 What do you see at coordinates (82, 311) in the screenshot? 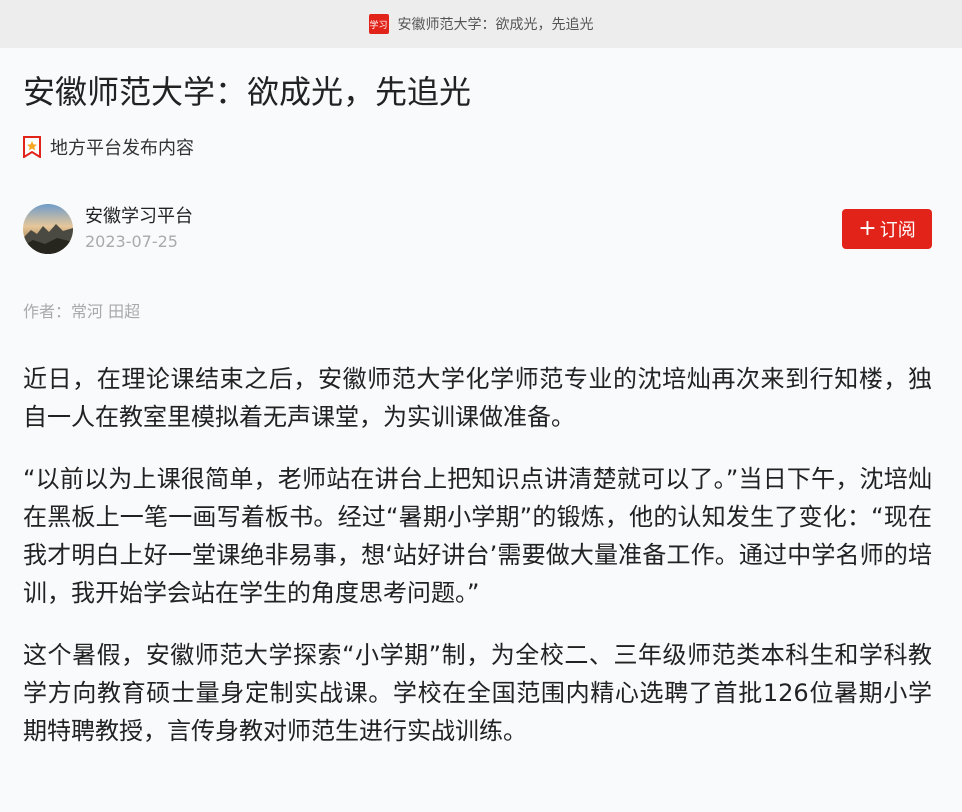
I see `article-writer: 作者：常河 田超` at bounding box center [82, 311].